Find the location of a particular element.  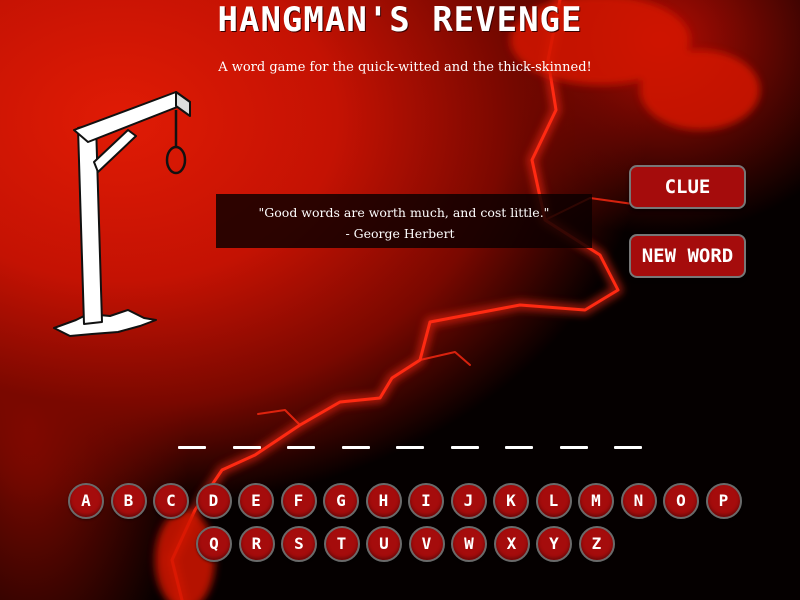

letter-button-w: W is located at coordinates (469, 544).